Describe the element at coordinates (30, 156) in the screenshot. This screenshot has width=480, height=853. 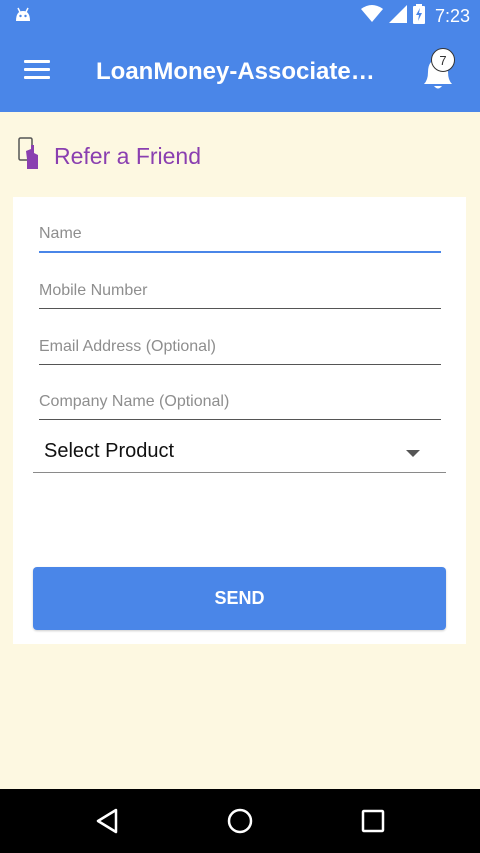
I see `phone-hand-icon` at that location.